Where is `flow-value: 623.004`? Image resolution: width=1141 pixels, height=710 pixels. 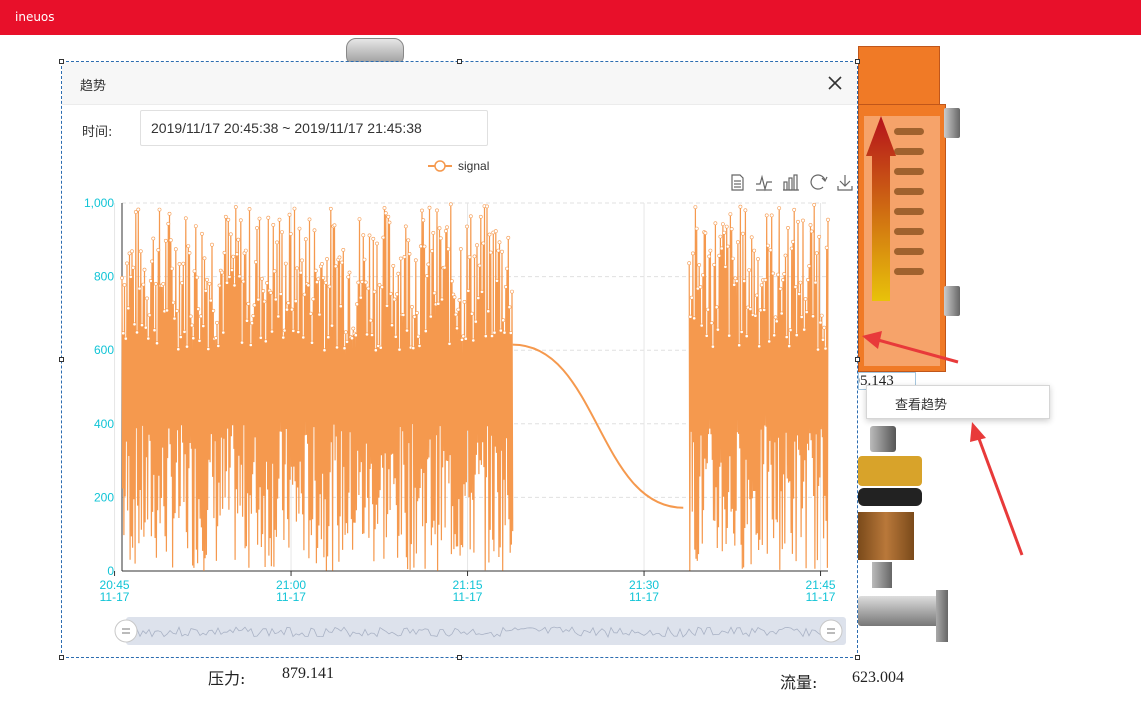
flow-value: 623.004 is located at coordinates (878, 677).